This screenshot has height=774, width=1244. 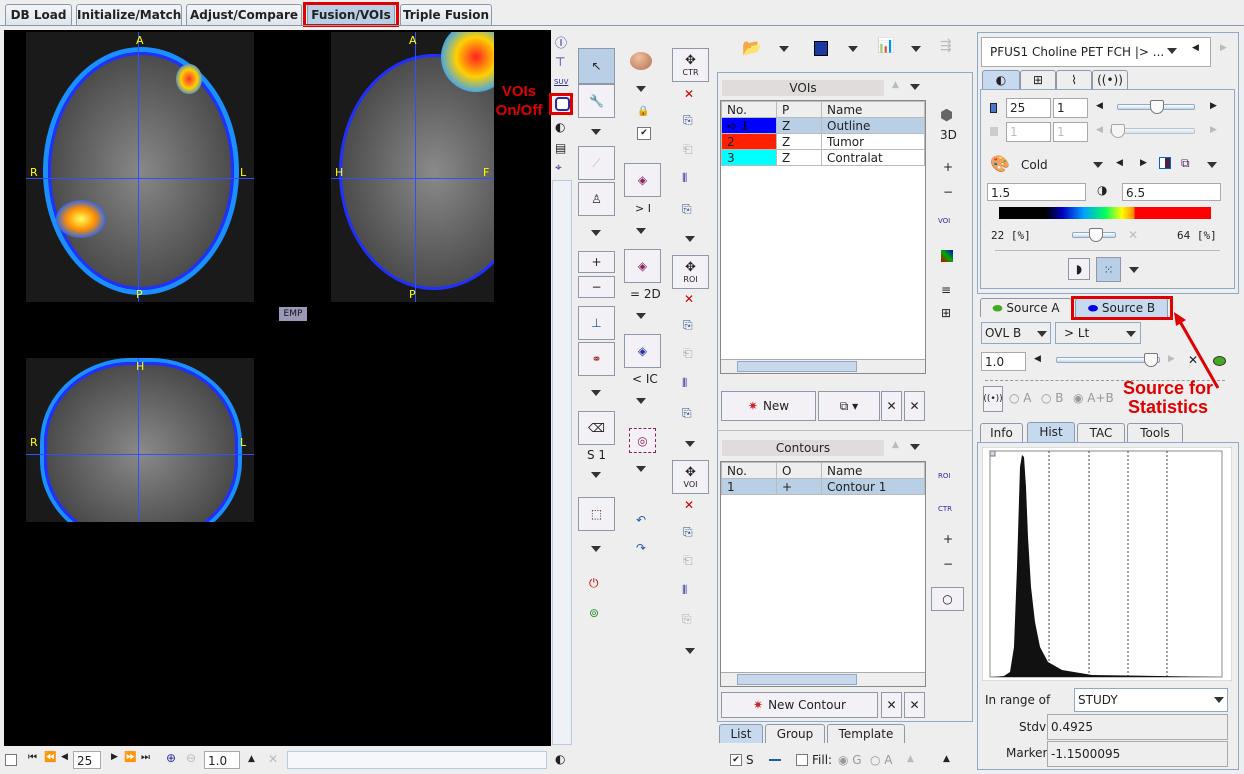 I want to click on edit-tool-button: 🔧, so click(x=596, y=101).